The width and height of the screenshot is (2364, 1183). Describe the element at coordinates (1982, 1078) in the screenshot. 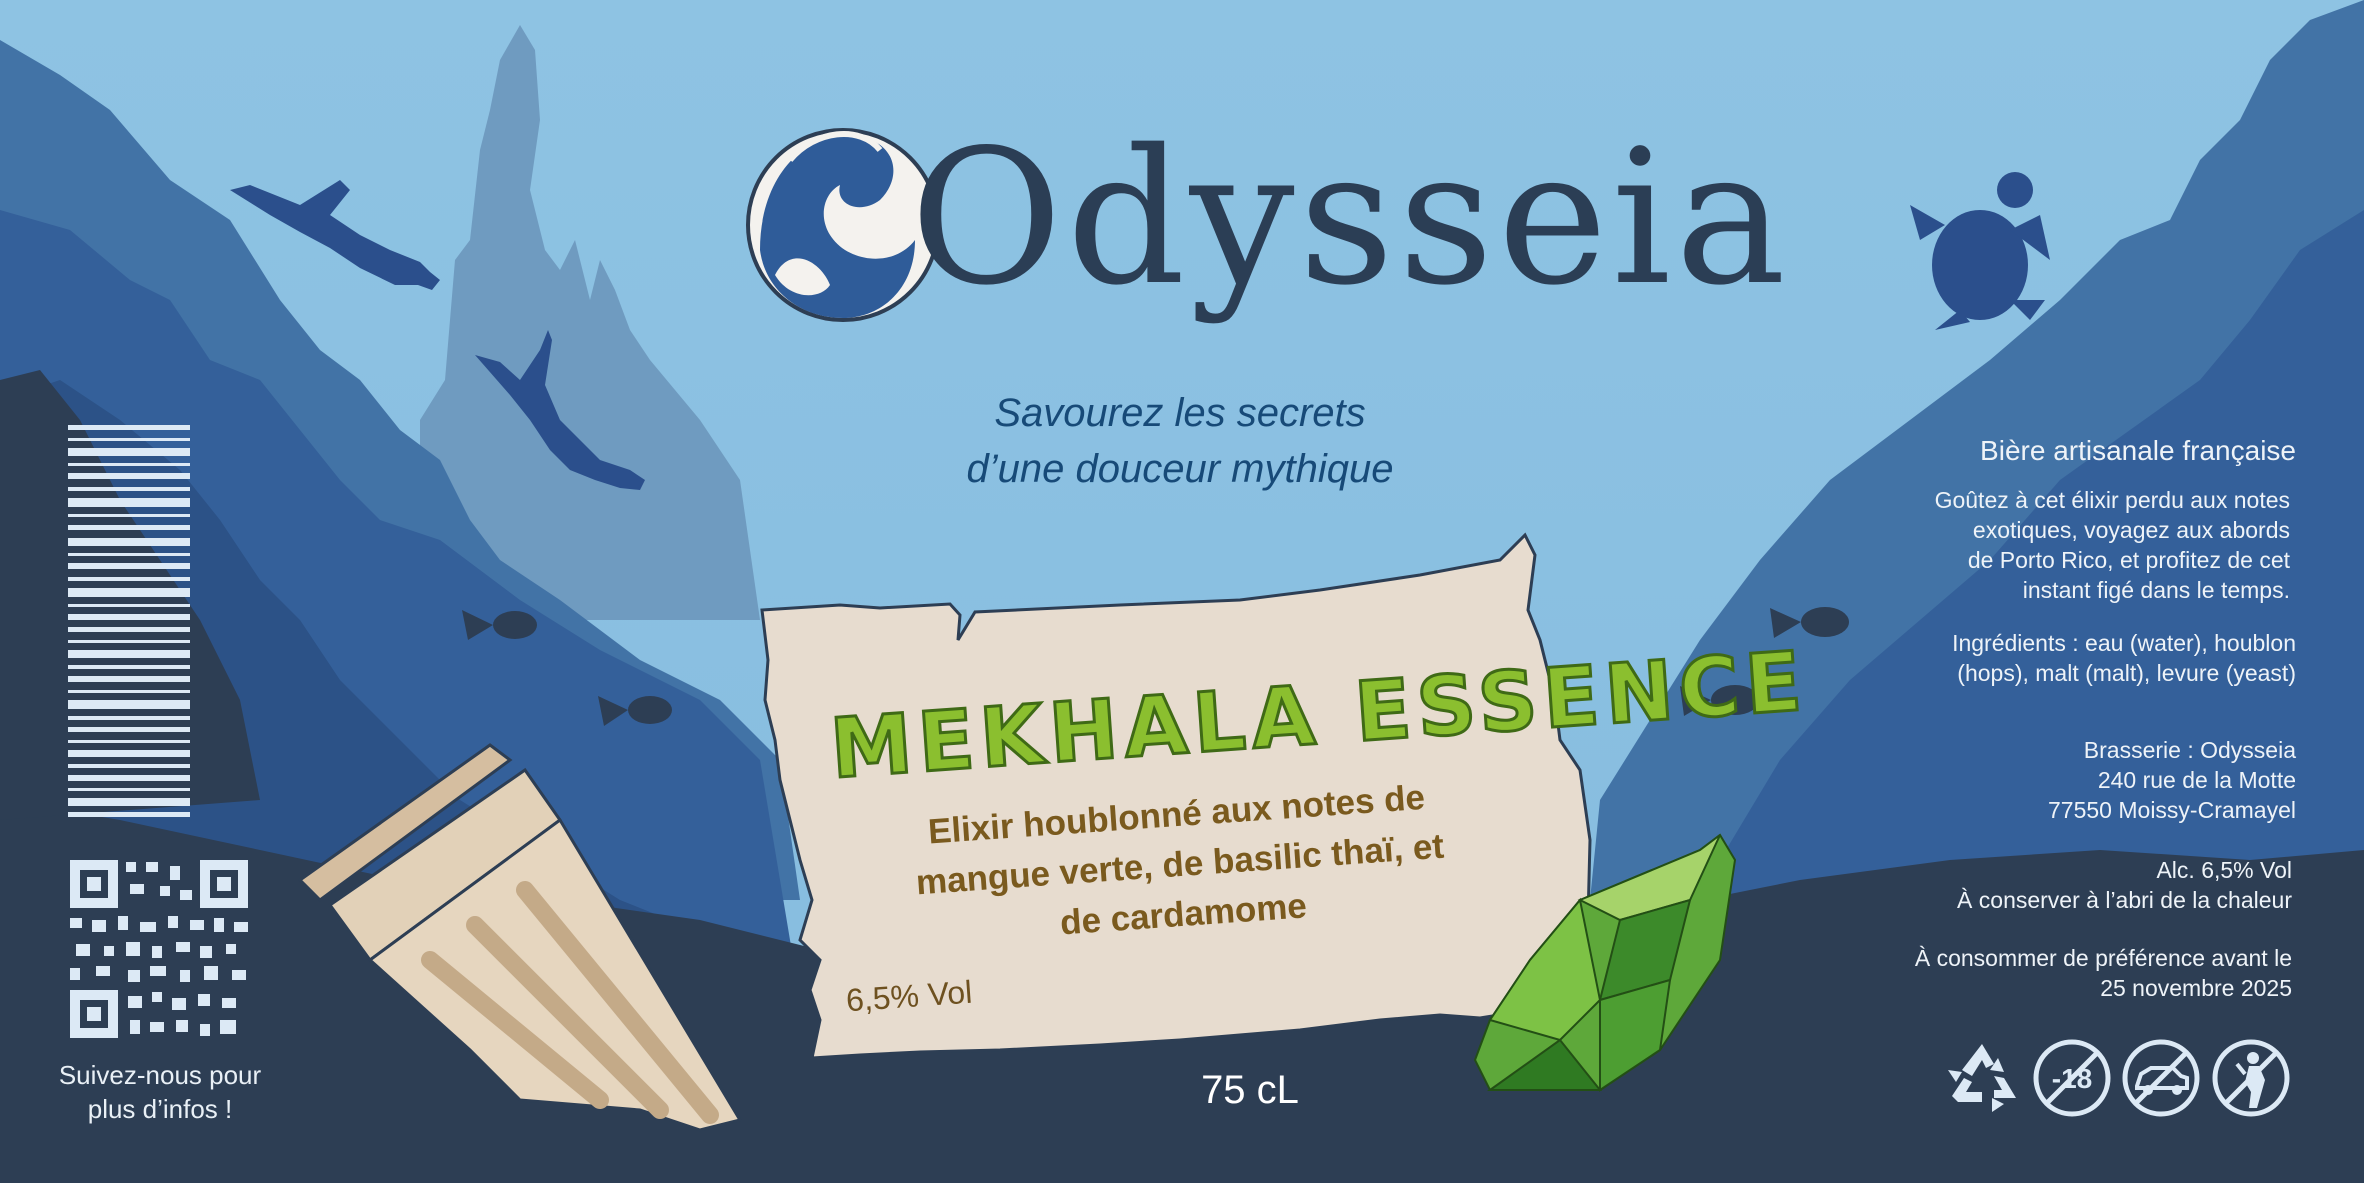

I see `recycle-icon` at that location.